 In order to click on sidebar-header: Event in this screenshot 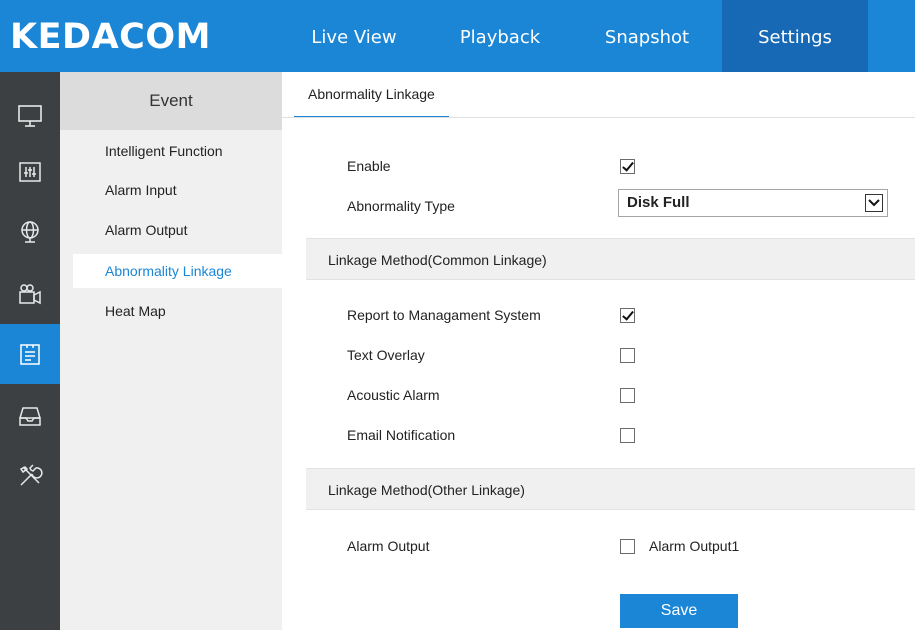, I will do `click(171, 101)`.